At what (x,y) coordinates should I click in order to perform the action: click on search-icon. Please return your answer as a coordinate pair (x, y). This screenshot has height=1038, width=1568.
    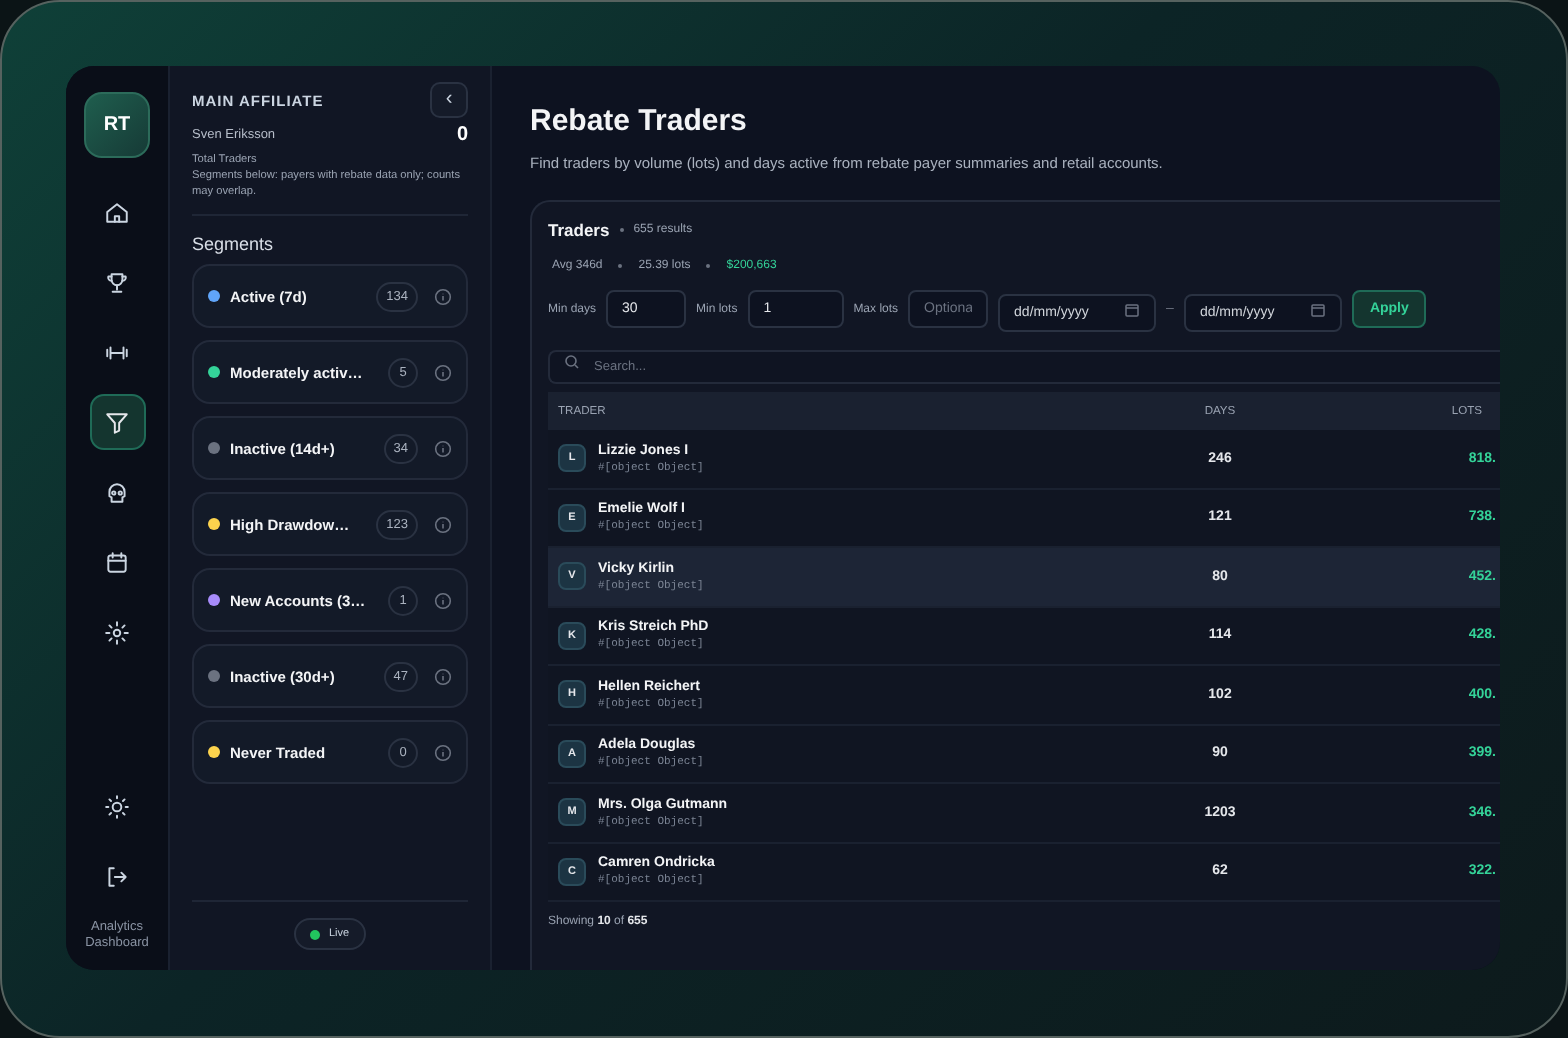
    Looking at the image, I should click on (572, 361).